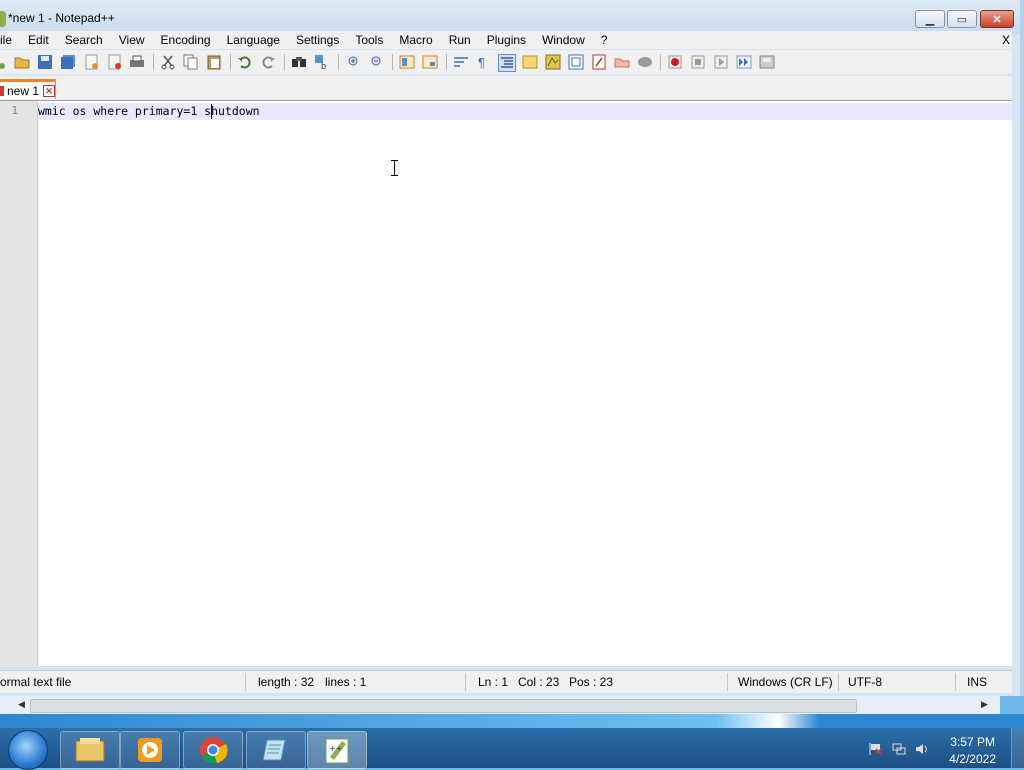  I want to click on status-encoding: UTF-8, so click(865, 682).